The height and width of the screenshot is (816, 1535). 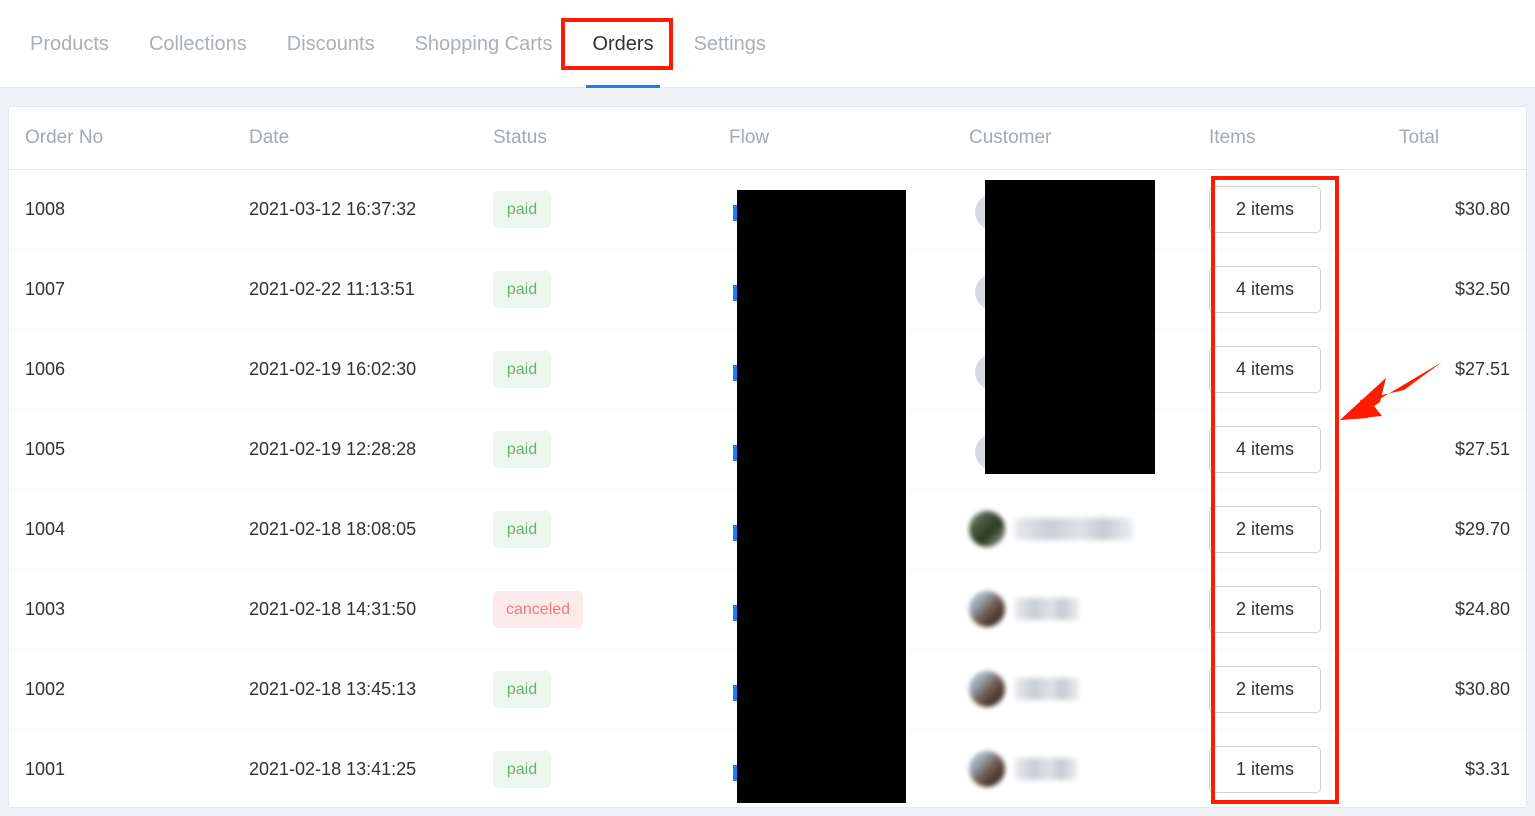 I want to click on tab-products: Products, so click(x=69, y=44).